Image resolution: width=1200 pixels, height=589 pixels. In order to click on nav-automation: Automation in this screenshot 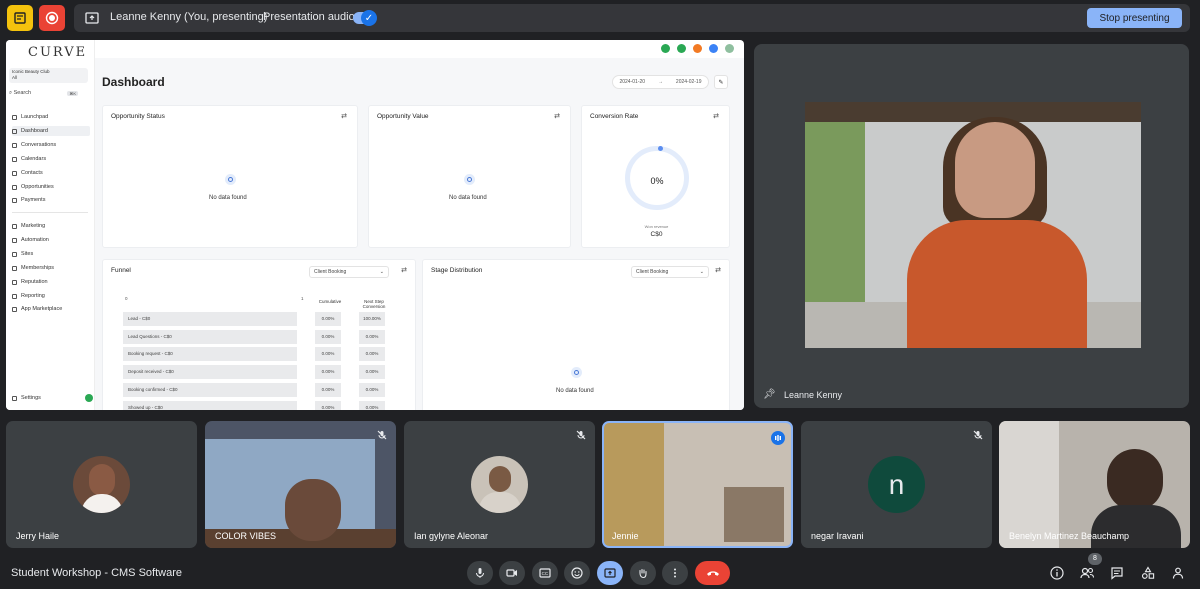, I will do `click(51, 240)`.